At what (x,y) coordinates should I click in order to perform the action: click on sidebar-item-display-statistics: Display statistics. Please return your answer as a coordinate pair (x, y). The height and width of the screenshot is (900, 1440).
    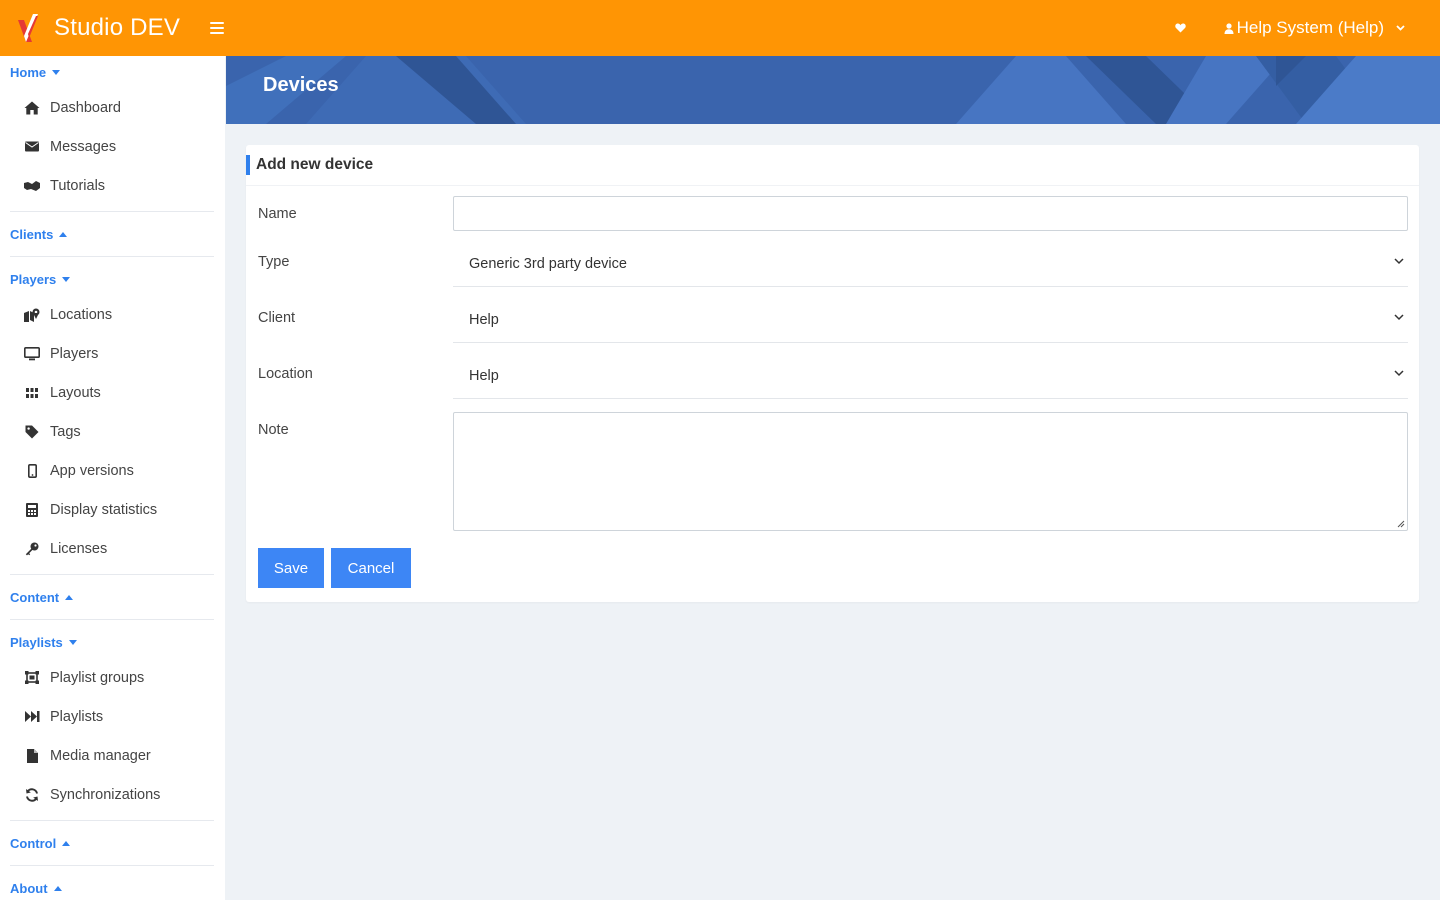
    Looking at the image, I should click on (112, 509).